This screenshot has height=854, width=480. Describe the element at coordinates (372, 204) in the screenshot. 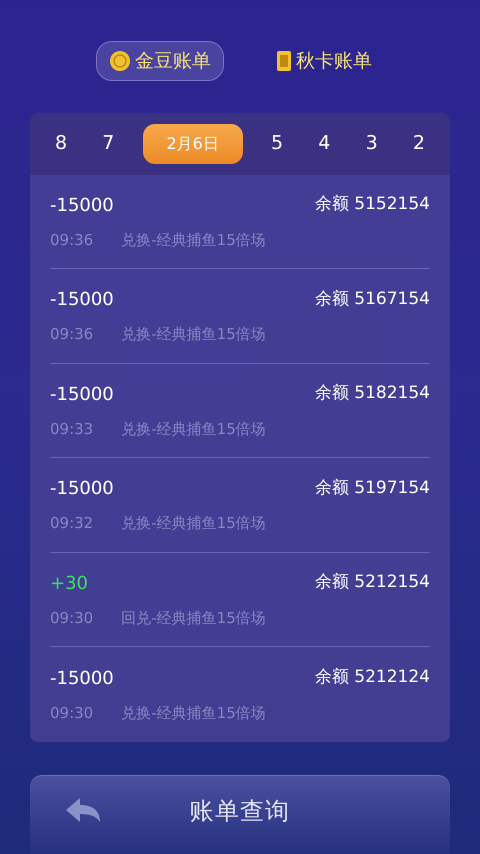

I see `balance-text: 余额 5152154` at that location.